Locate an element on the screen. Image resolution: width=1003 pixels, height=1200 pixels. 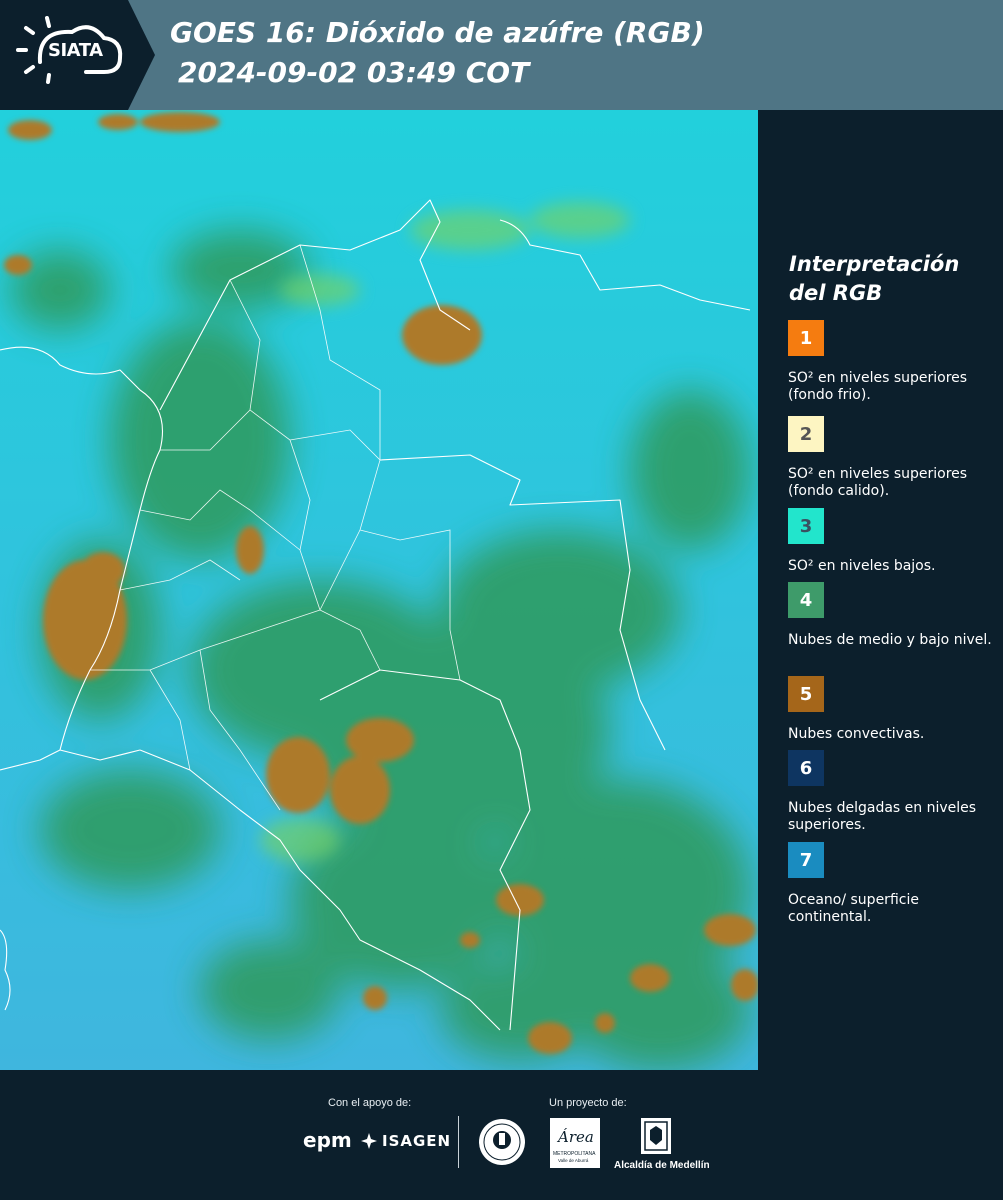
legend-swatch: 2 is located at coordinates (806, 434).